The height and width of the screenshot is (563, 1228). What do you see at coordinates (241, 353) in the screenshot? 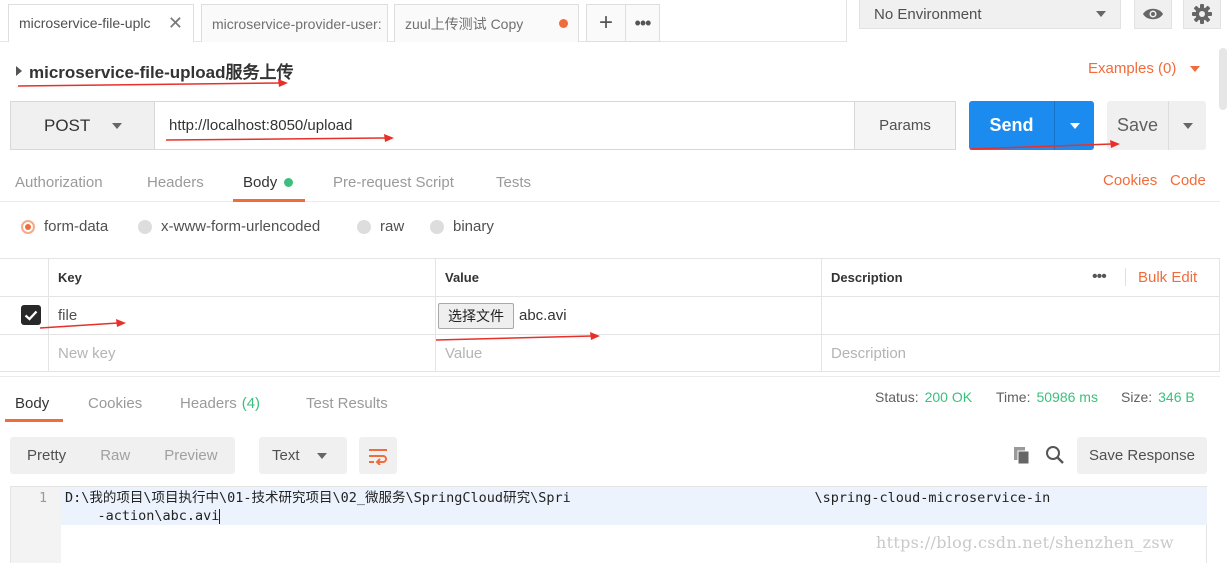
I see `new-key-input: New key` at bounding box center [241, 353].